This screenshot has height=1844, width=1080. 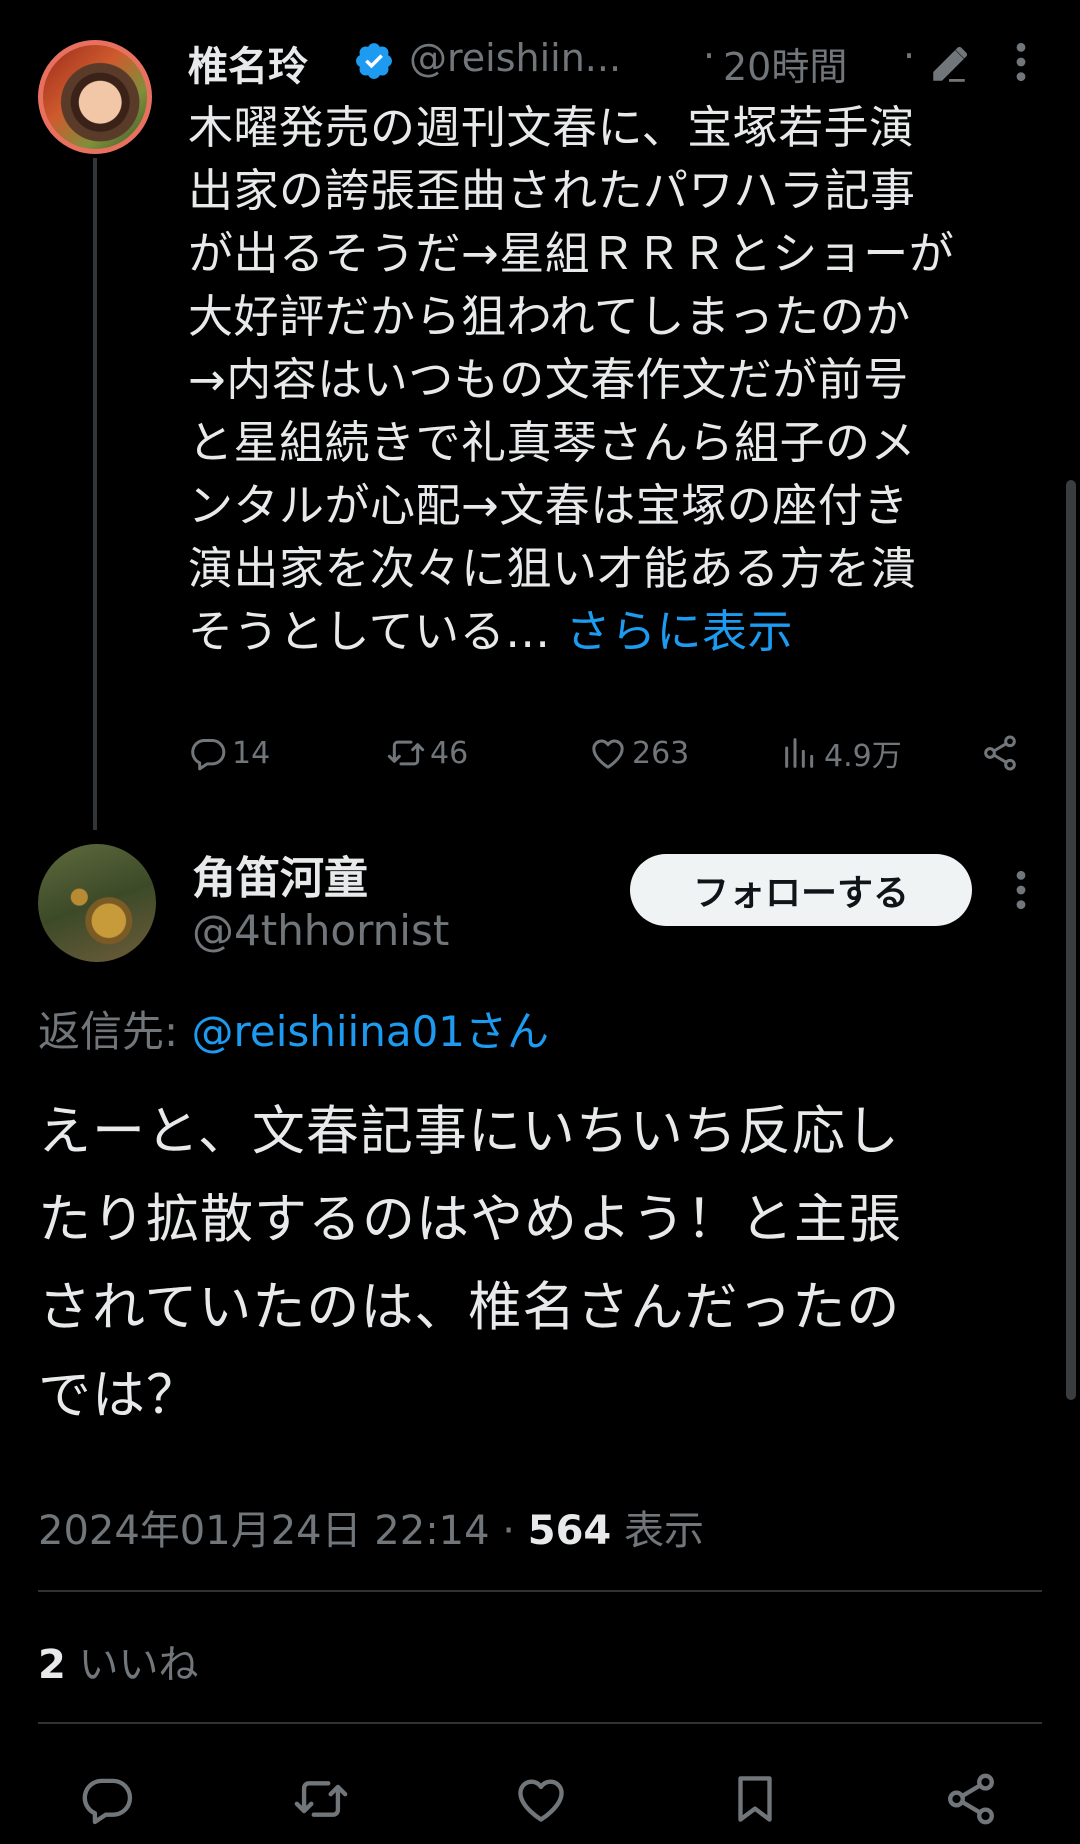 I want to click on reply-author-name: 角笛河童, so click(x=280, y=874).